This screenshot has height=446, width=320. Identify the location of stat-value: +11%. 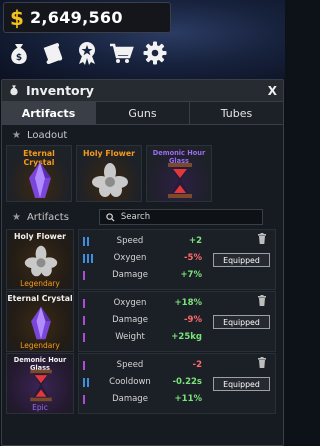
(188, 399).